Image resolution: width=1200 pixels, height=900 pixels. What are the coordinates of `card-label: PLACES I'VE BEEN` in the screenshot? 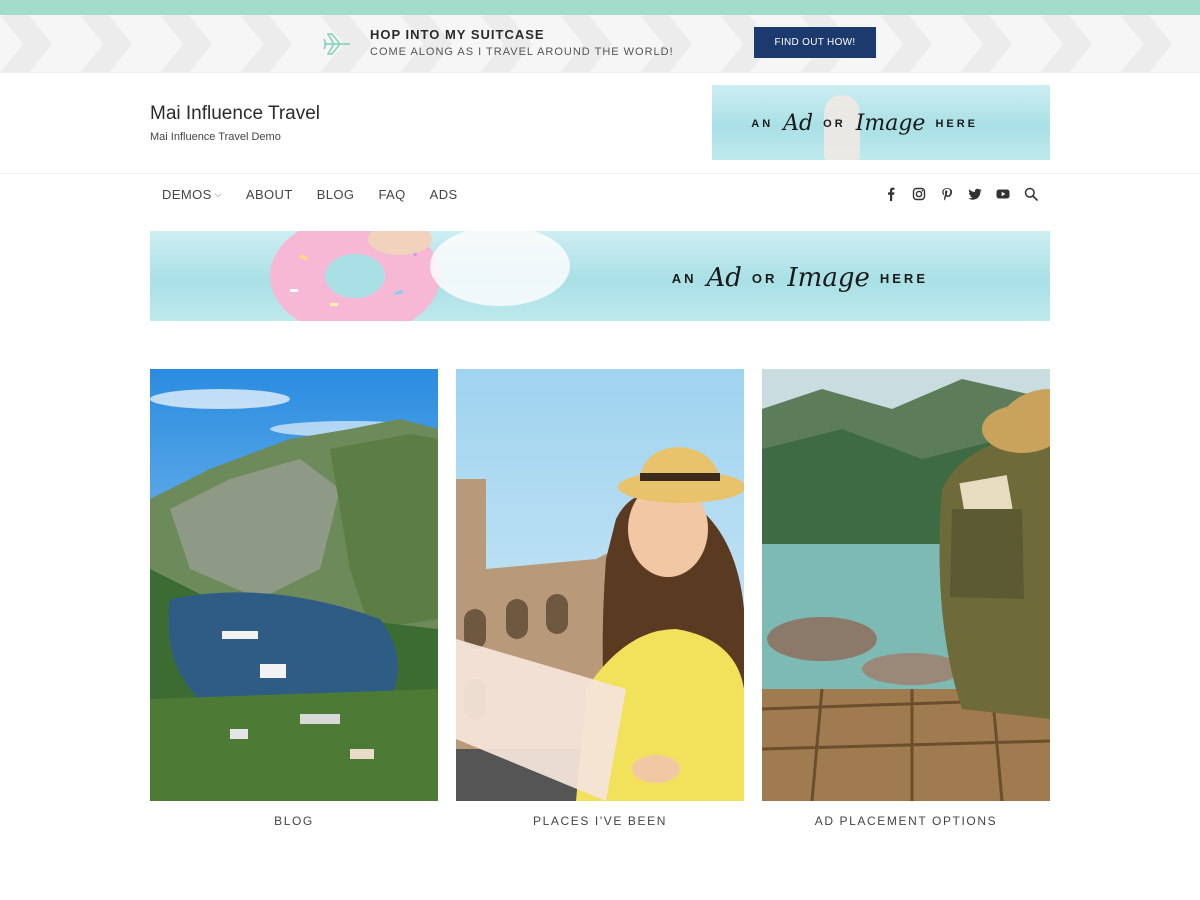 It's located at (600, 821).